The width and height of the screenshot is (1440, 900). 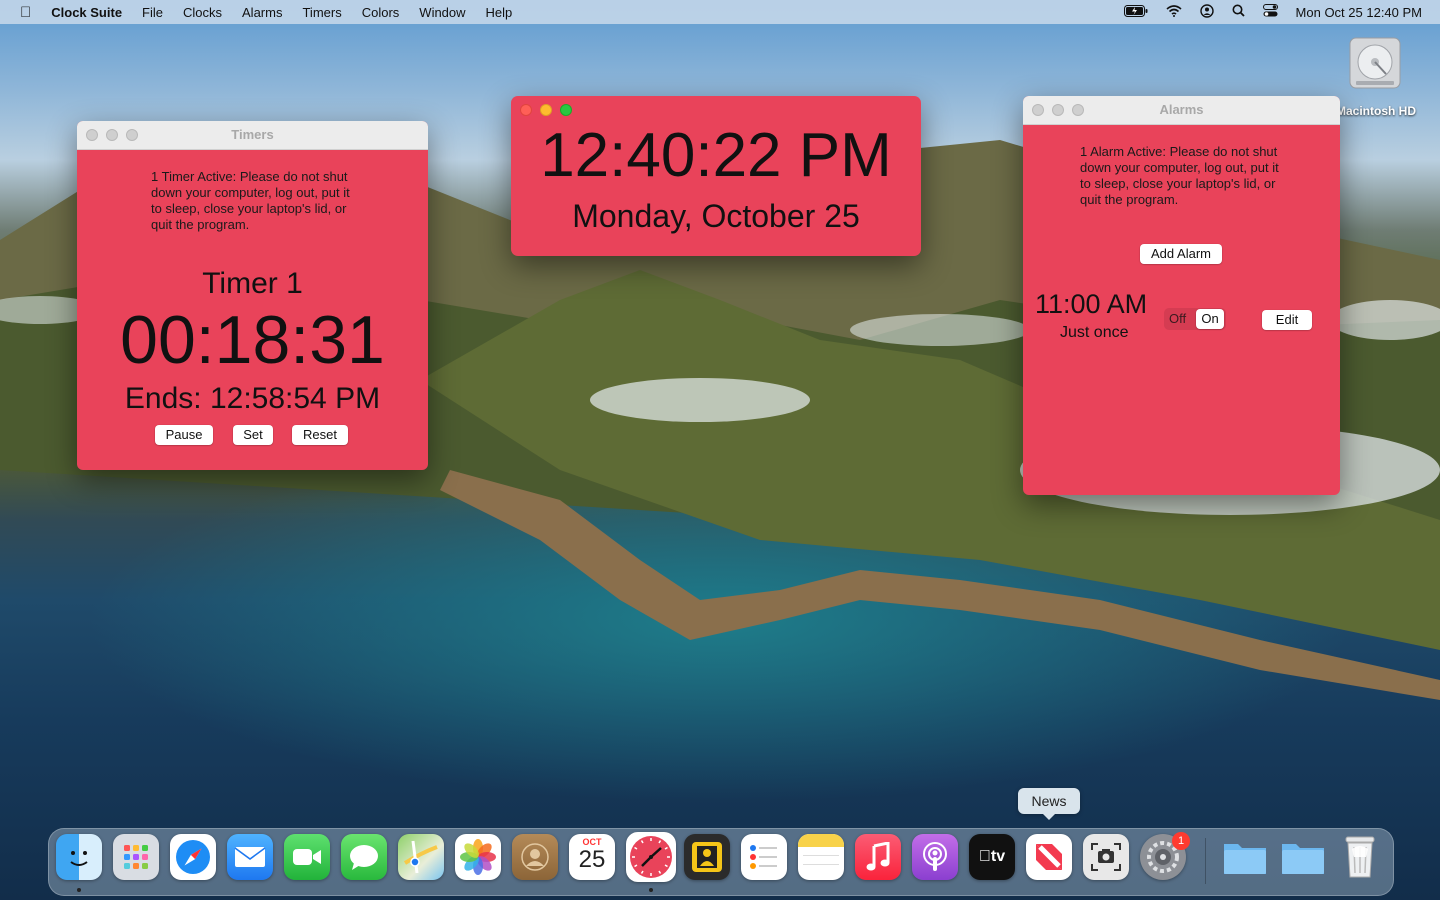 What do you see at coordinates (526, 110) in the screenshot?
I see `close-button` at bounding box center [526, 110].